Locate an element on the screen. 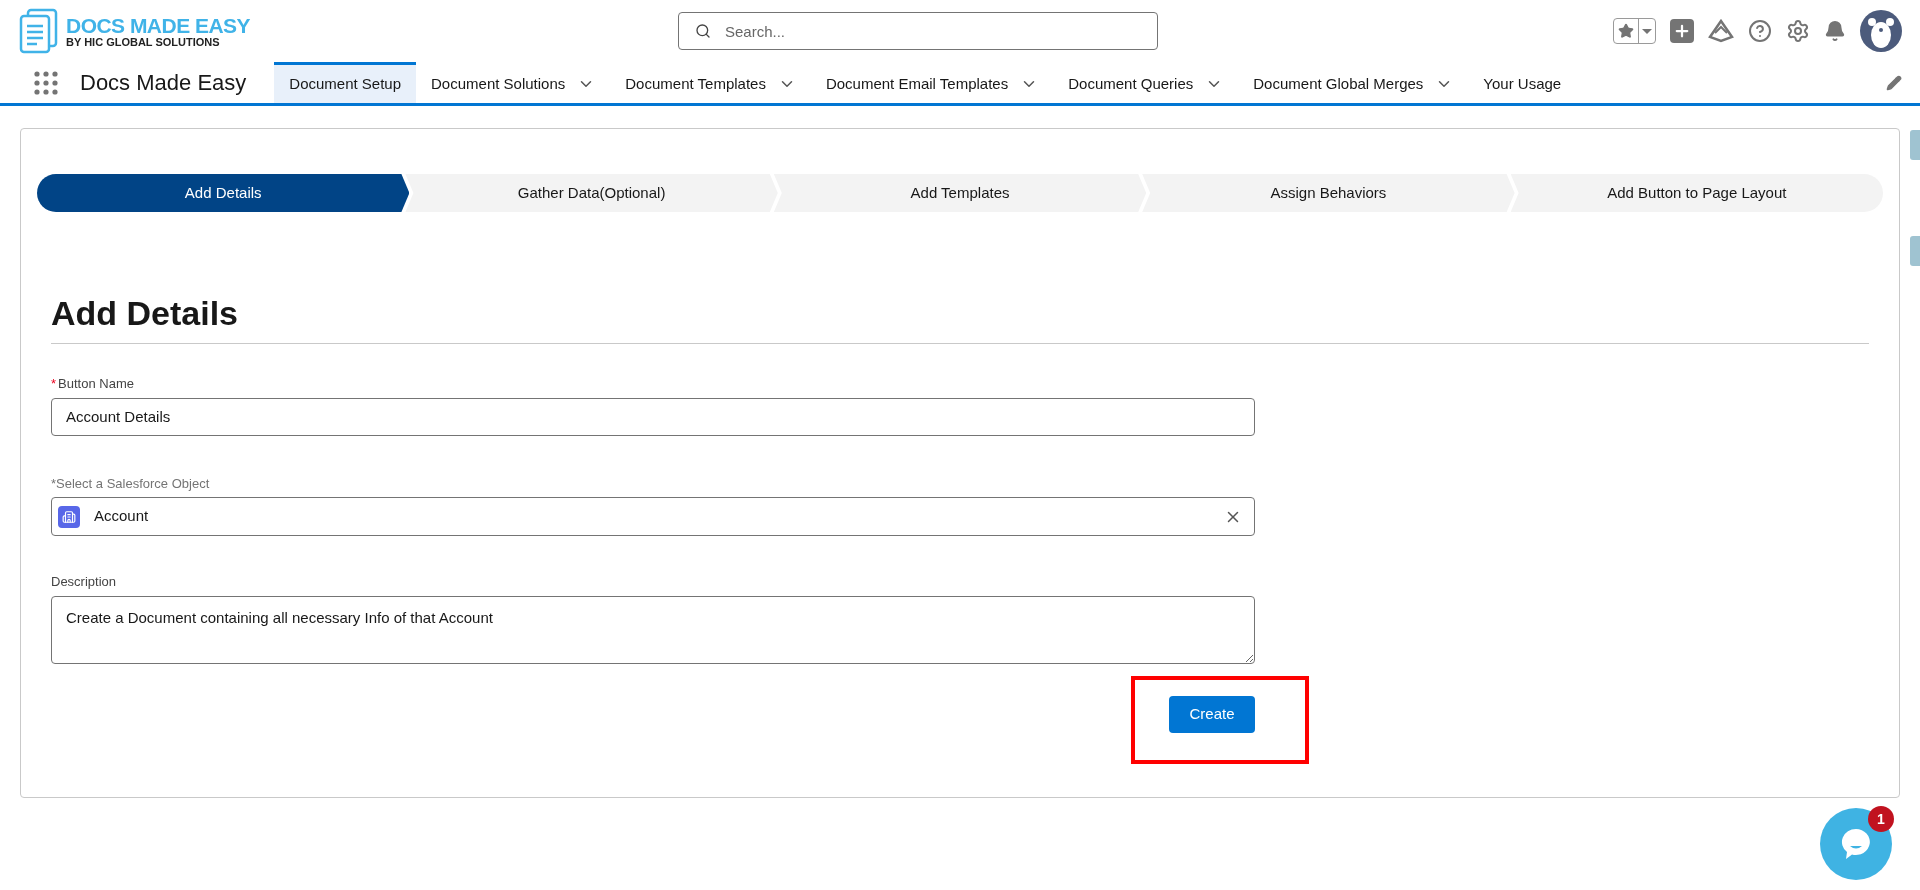 The image size is (1920, 890). notifications-icon is located at coordinates (1835, 31).